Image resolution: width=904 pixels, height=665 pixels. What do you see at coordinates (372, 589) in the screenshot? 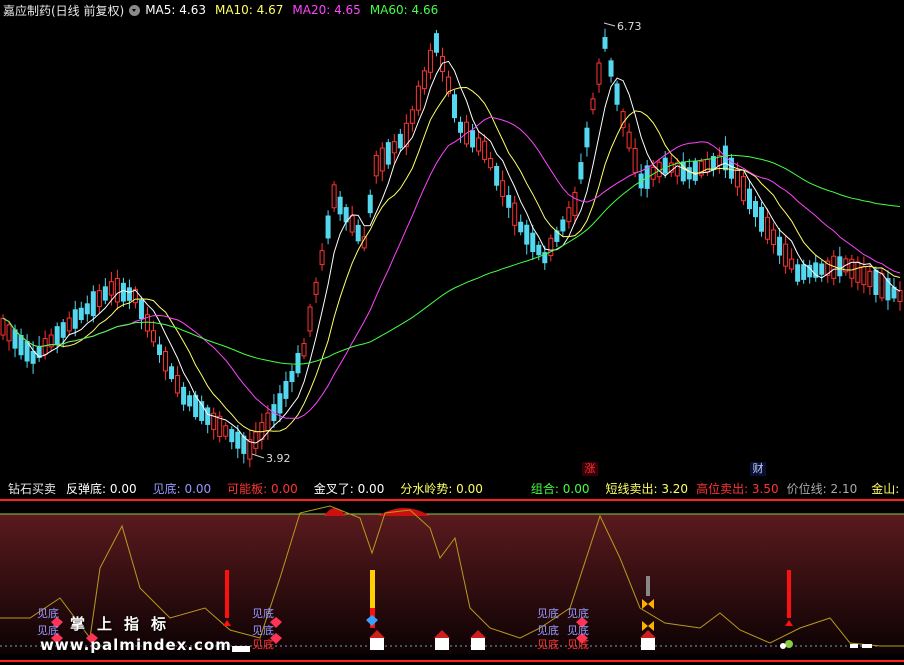
I see `signal-bar-yellow` at bounding box center [372, 589].